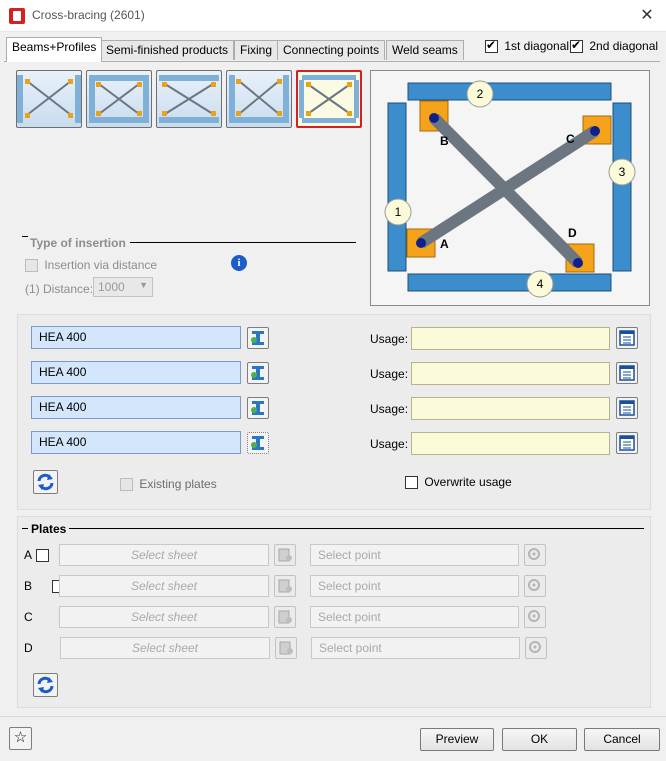 This screenshot has width=666, height=761. What do you see at coordinates (570, 139) in the screenshot?
I see `point-label-c: C` at bounding box center [570, 139].